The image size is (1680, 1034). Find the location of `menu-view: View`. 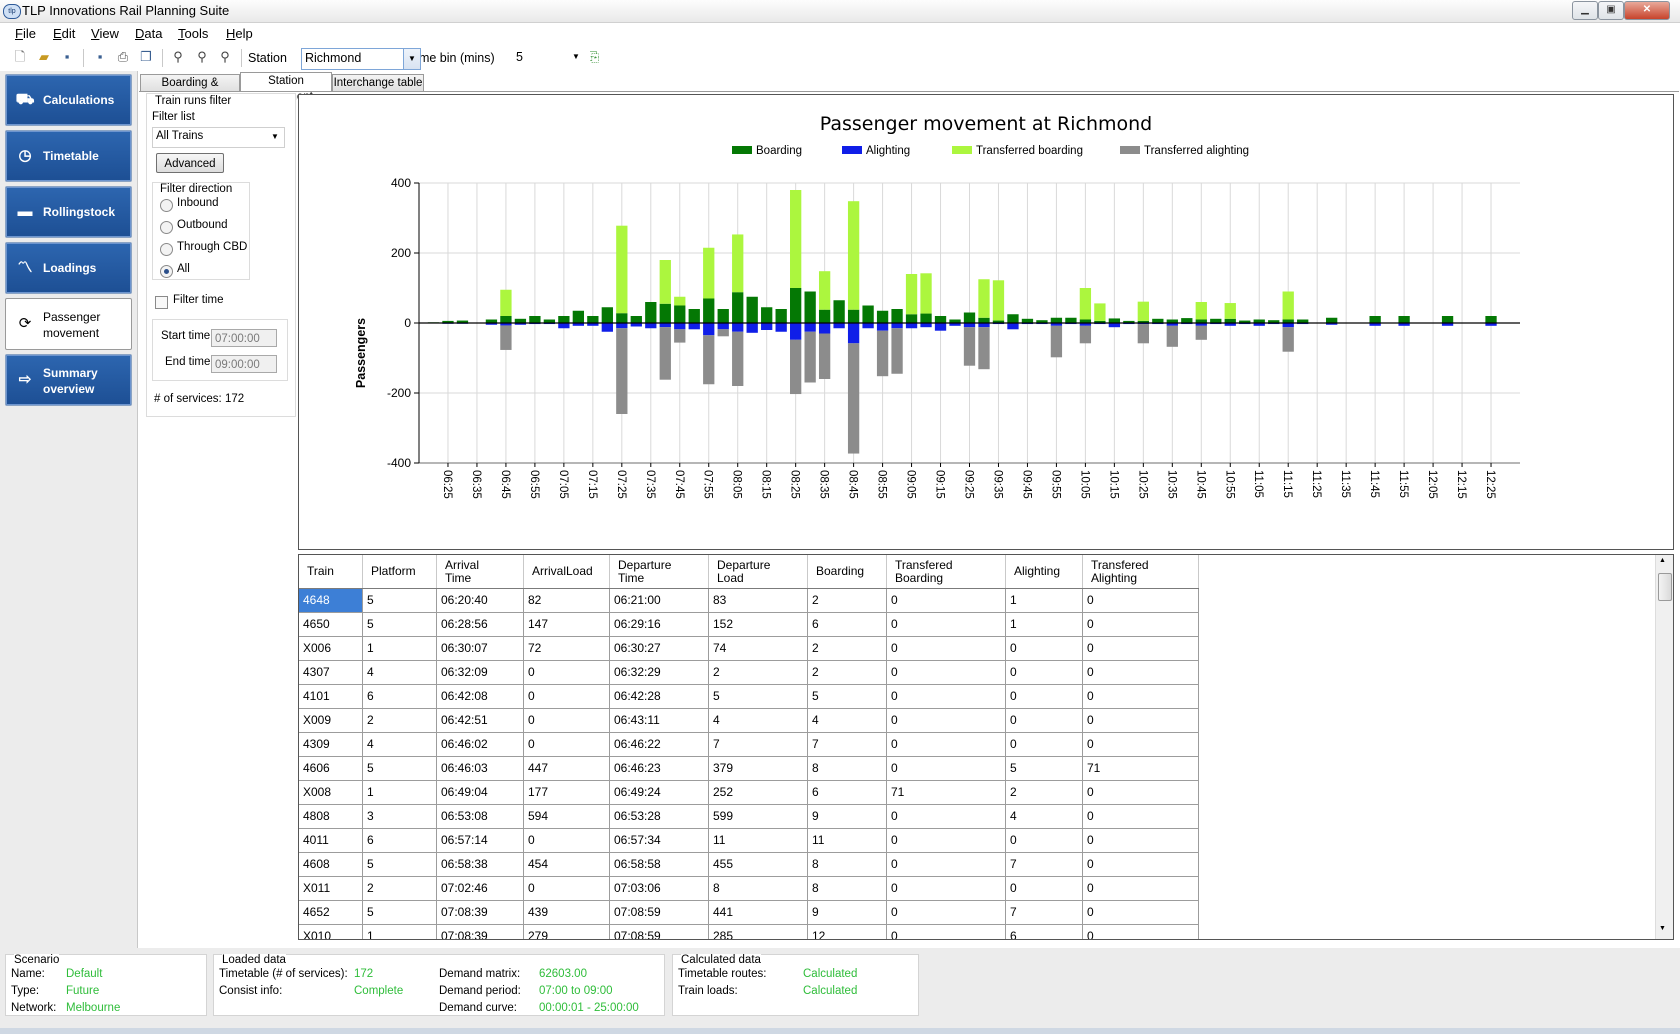

menu-view: View is located at coordinates (105, 33).